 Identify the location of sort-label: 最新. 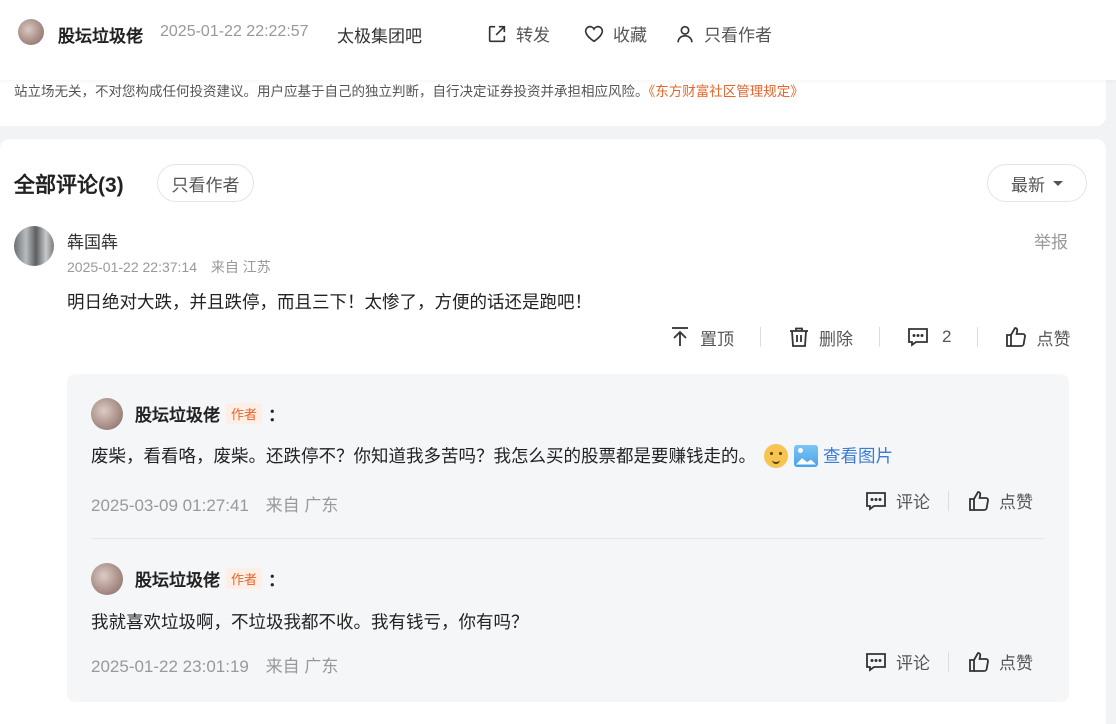
(1028, 185).